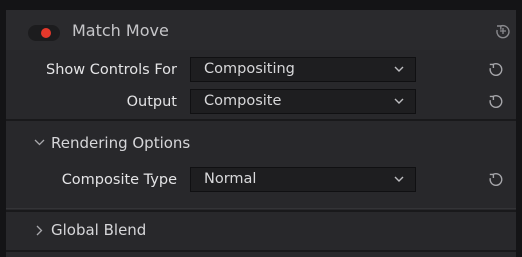 The height and width of the screenshot is (257, 522). I want to click on global-blend-section-header: Global Blend, so click(134, 231).